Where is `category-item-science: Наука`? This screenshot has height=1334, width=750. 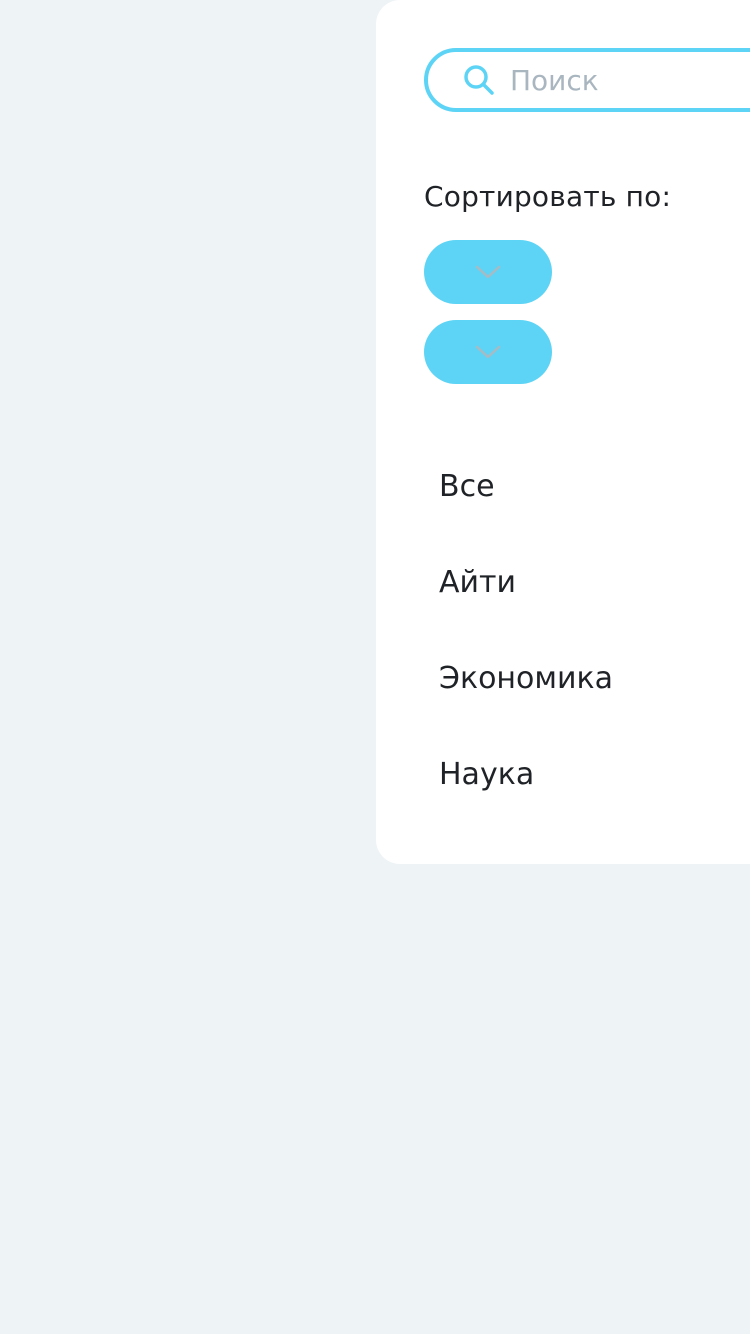
category-item-science: Наука is located at coordinates (526, 802).